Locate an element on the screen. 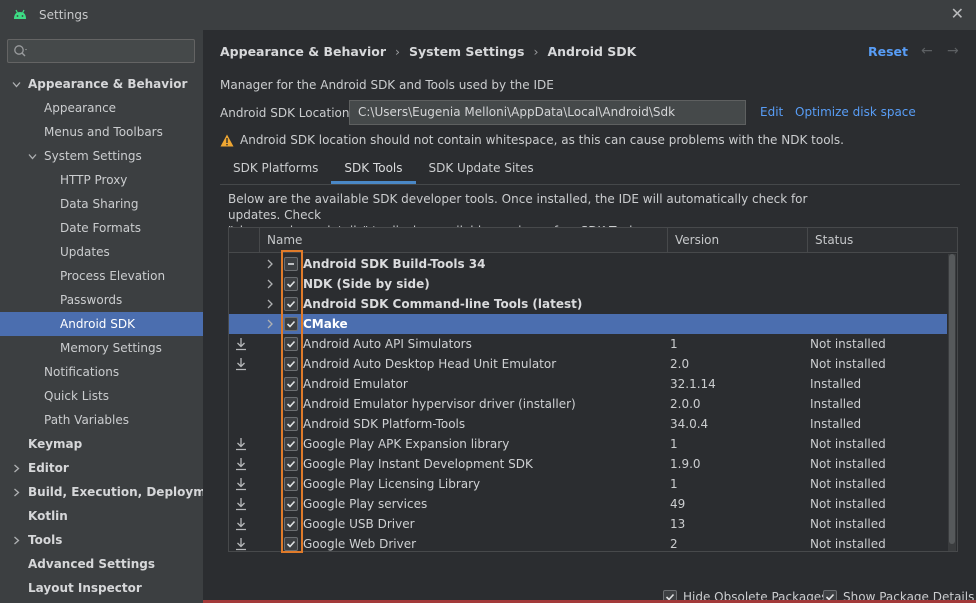 This screenshot has height=603, width=976. table-row: CMake is located at coordinates (588, 324).